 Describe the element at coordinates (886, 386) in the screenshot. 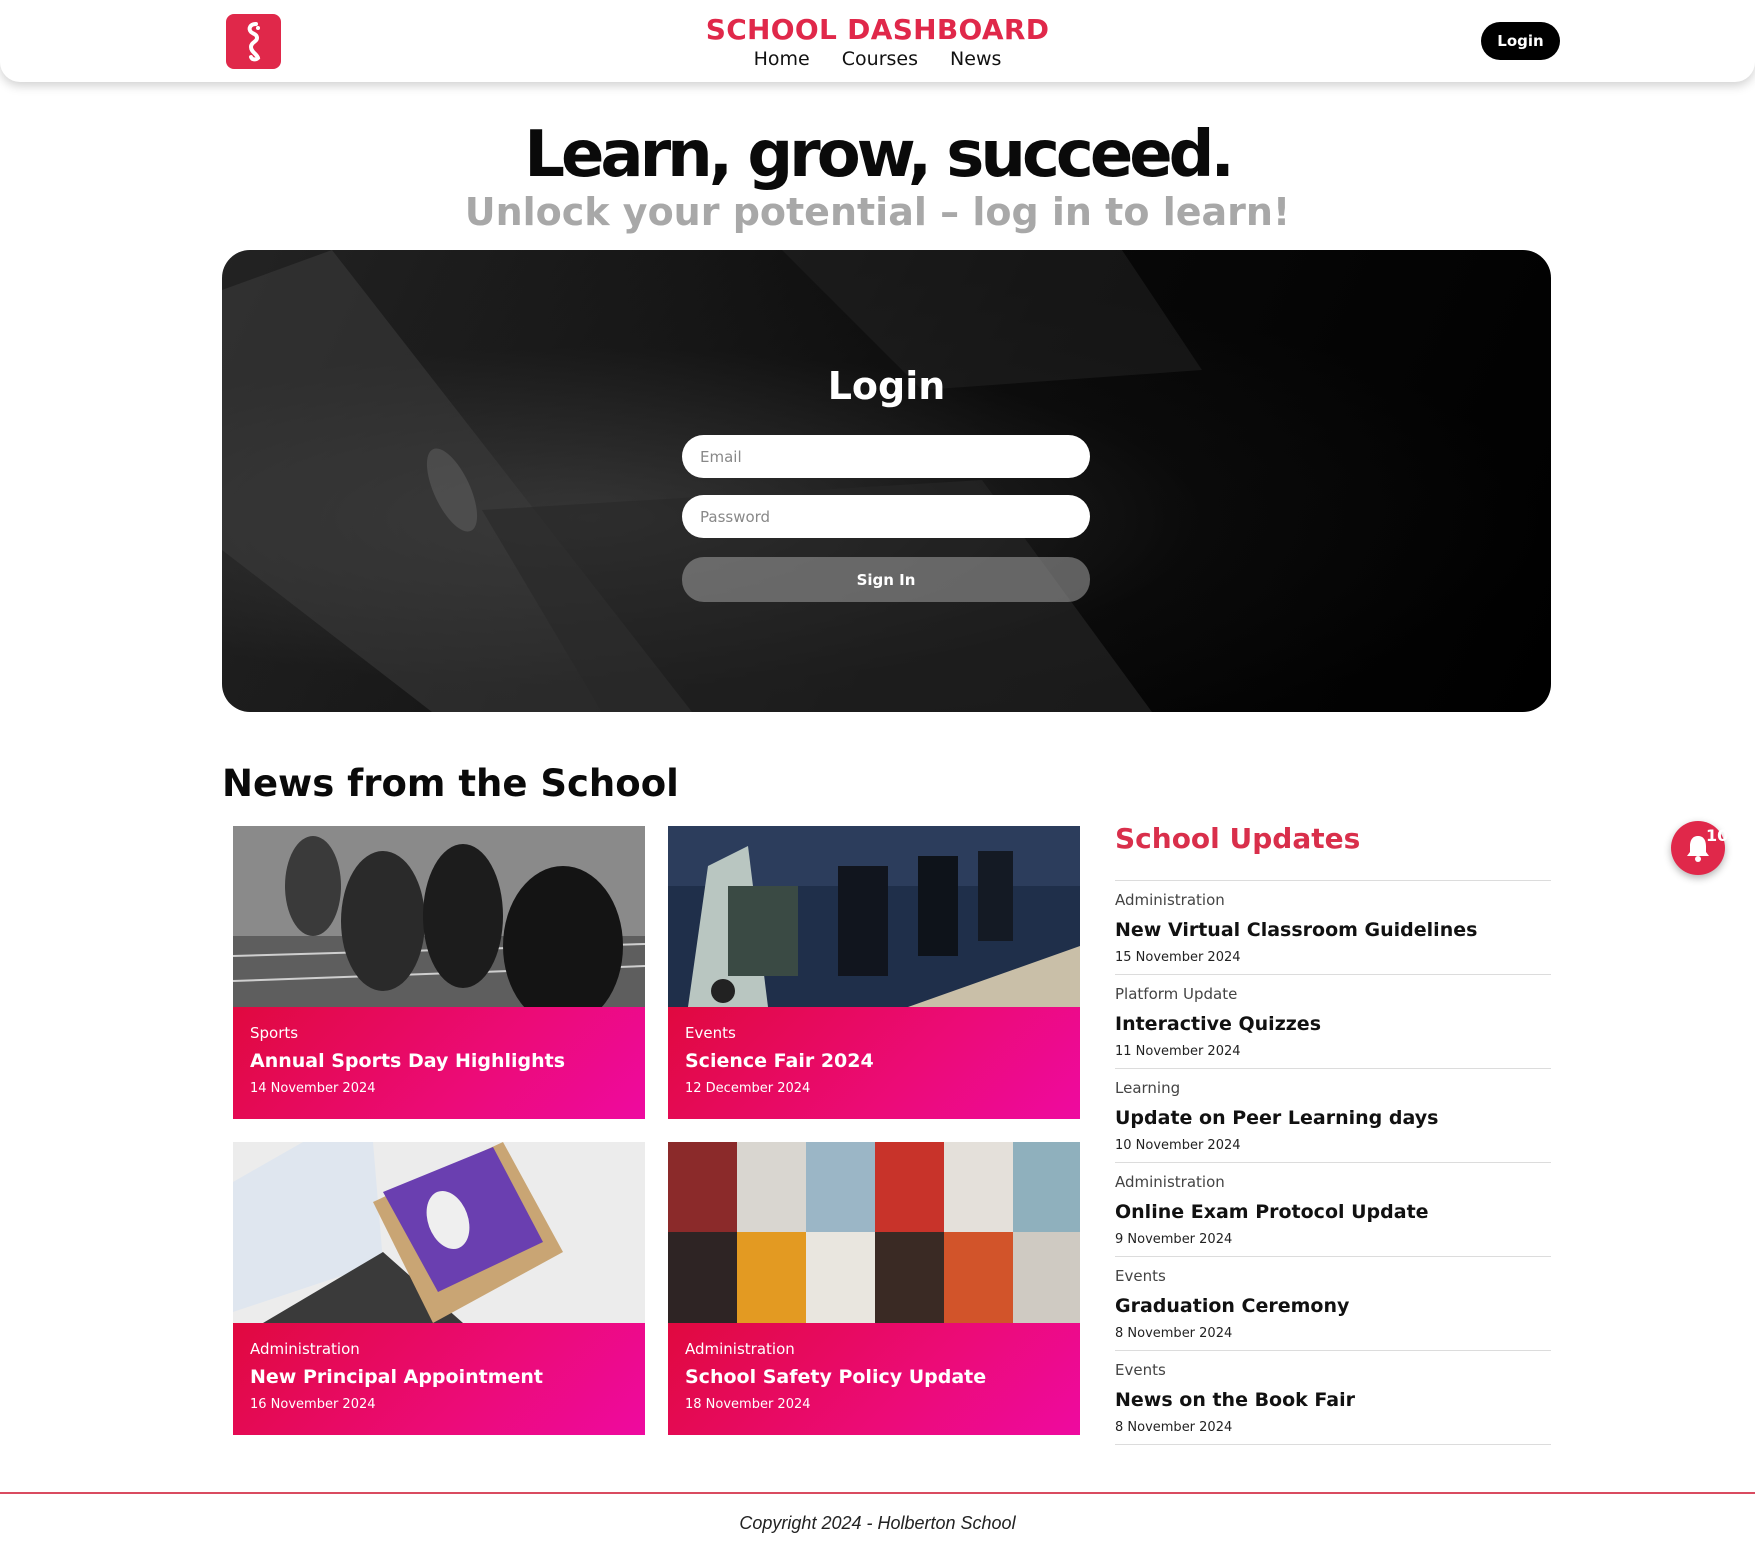

I see `login-heading: Login` at that location.